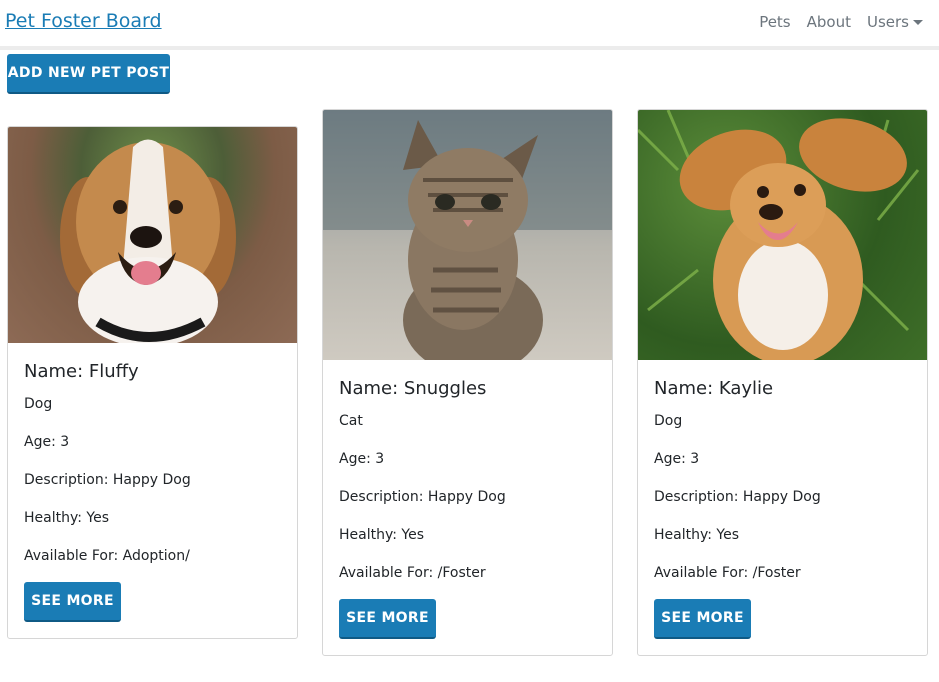 The image size is (939, 682). I want to click on pet-name: Name: Kaylie, so click(714, 388).